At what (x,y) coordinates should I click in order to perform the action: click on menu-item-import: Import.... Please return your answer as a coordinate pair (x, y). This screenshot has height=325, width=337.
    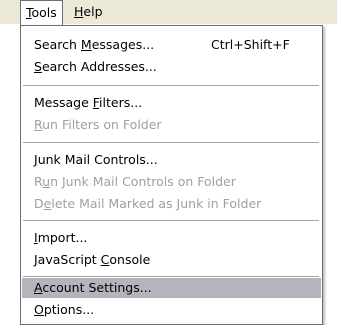
    Looking at the image, I should click on (171, 238).